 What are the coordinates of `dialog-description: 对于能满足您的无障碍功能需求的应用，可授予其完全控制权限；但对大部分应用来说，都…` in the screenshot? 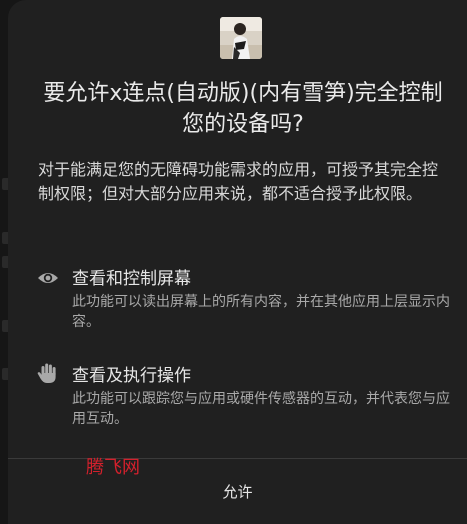 It's located at (238, 181).